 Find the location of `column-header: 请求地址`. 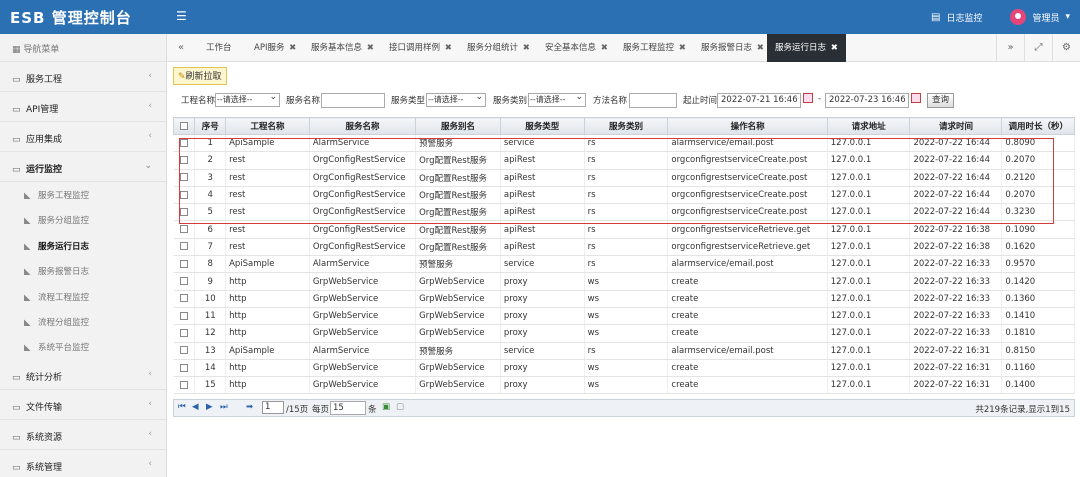

column-header: 请求地址 is located at coordinates (868, 126).